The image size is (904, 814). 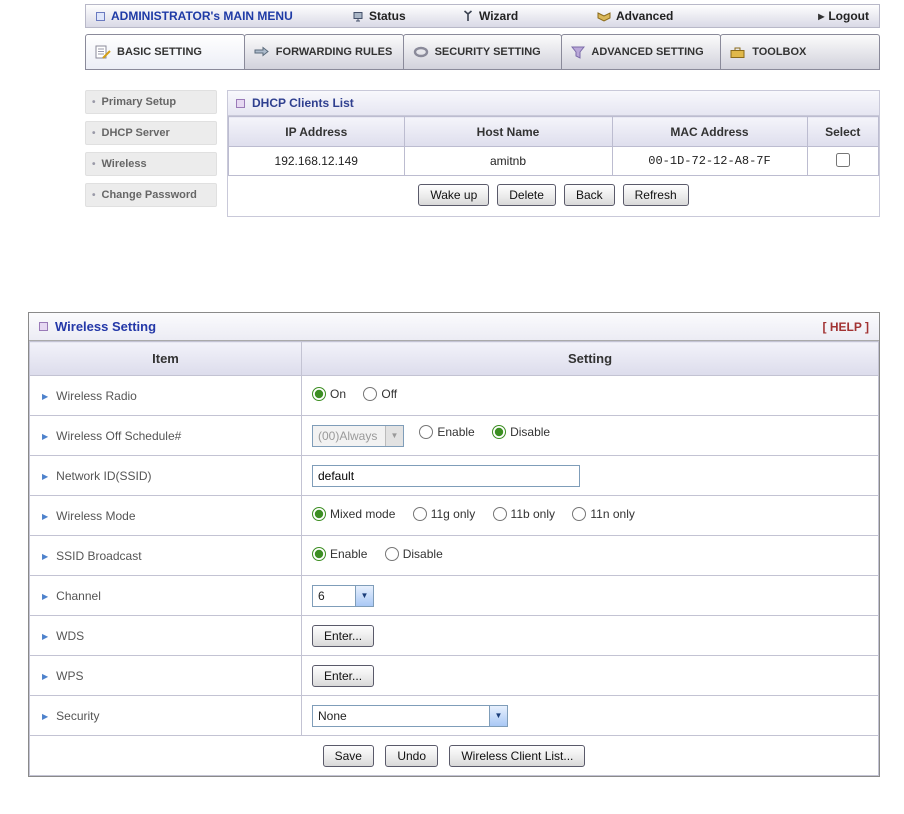 What do you see at coordinates (413, 554) in the screenshot?
I see `broadcast-disable-option: Disable` at bounding box center [413, 554].